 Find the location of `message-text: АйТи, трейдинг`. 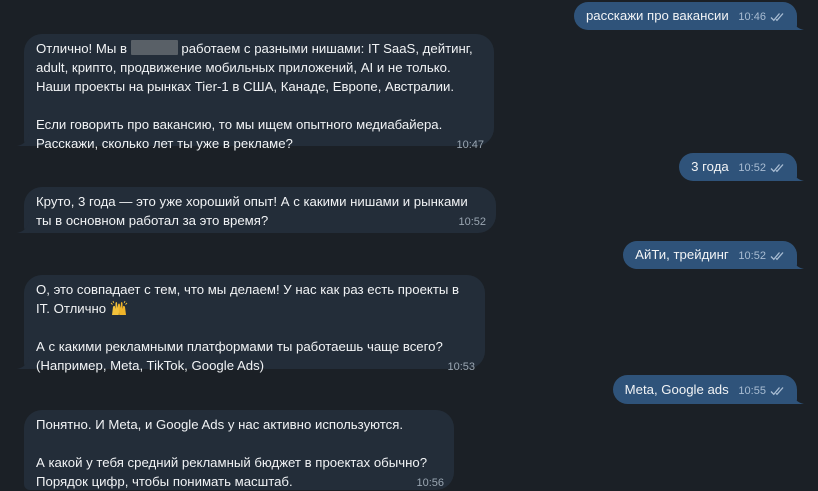

message-text: АйТи, трейдинг is located at coordinates (682, 254).